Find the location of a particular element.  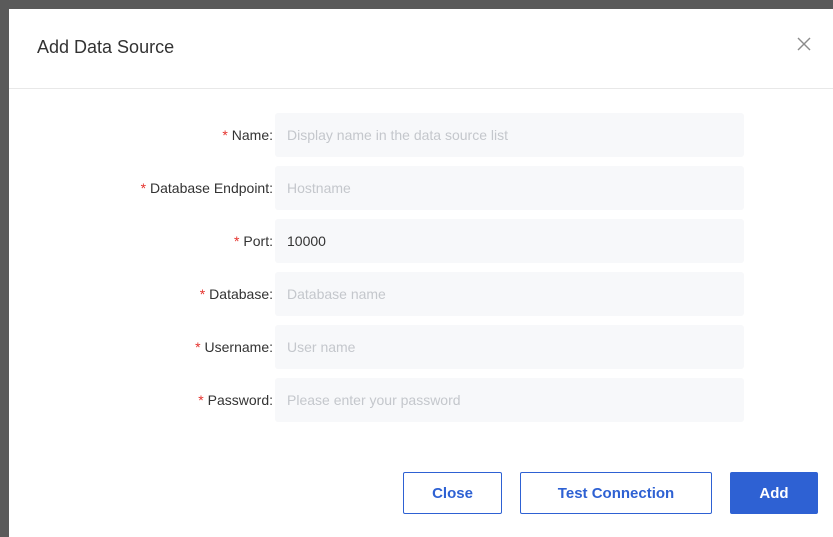

database-input is located at coordinates (509, 294).